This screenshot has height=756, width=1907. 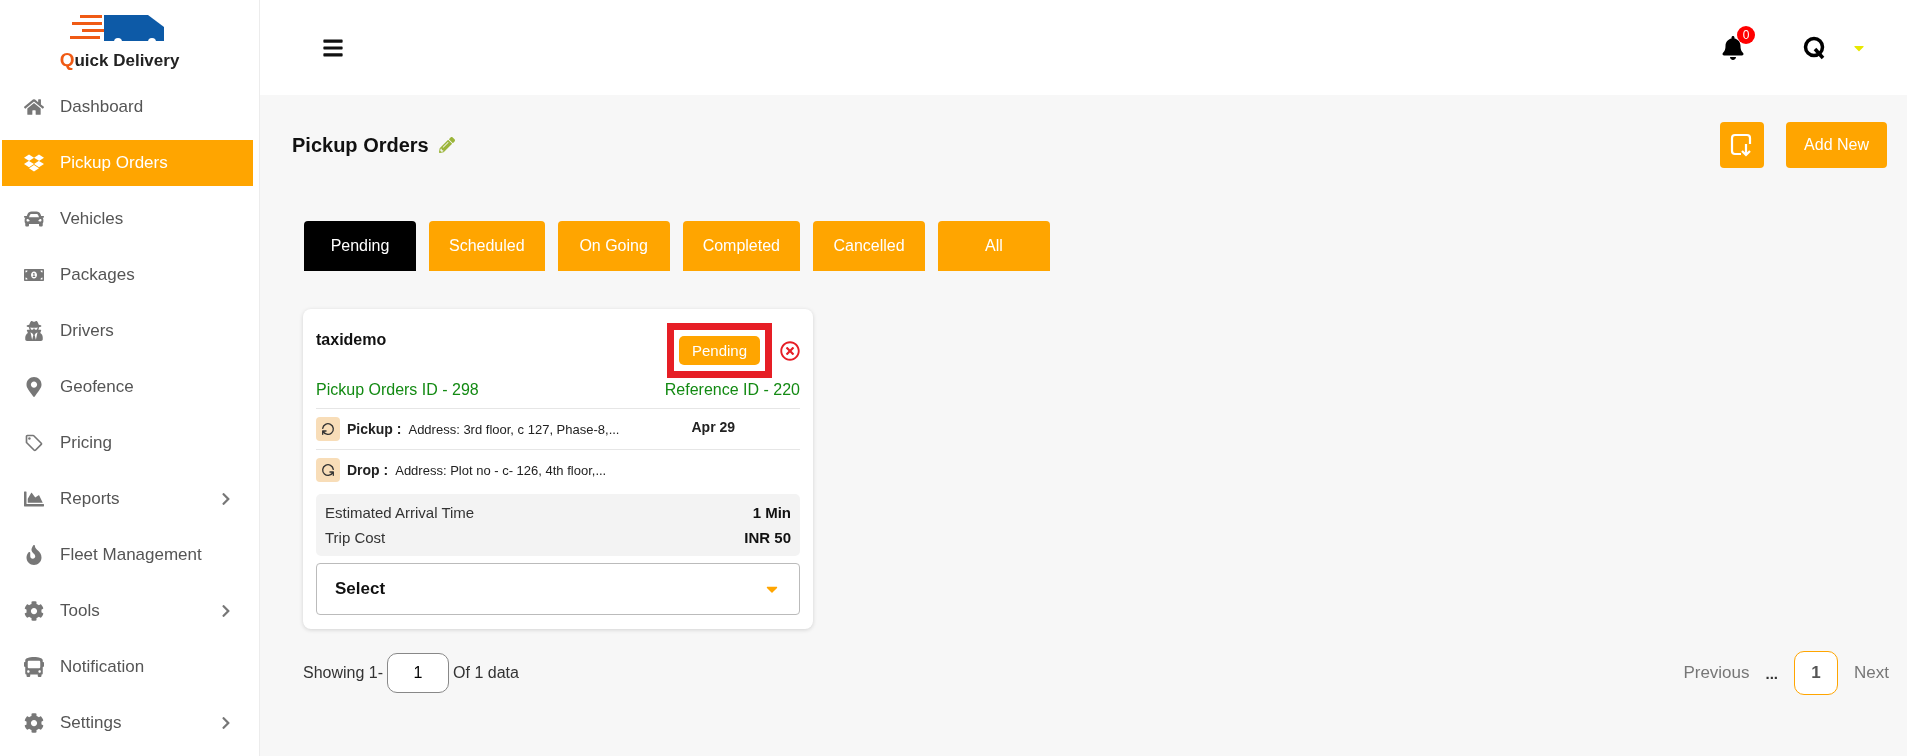 I want to click on showing-text: Showing 1-, so click(x=343, y=673).